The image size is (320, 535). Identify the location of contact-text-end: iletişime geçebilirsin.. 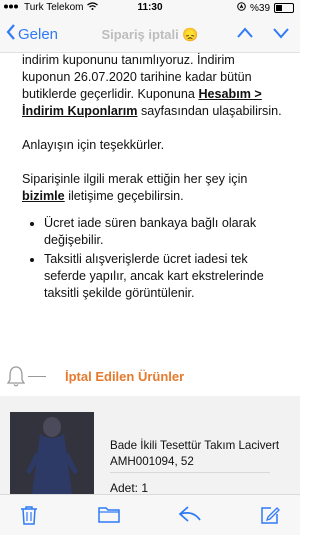
(124, 196).